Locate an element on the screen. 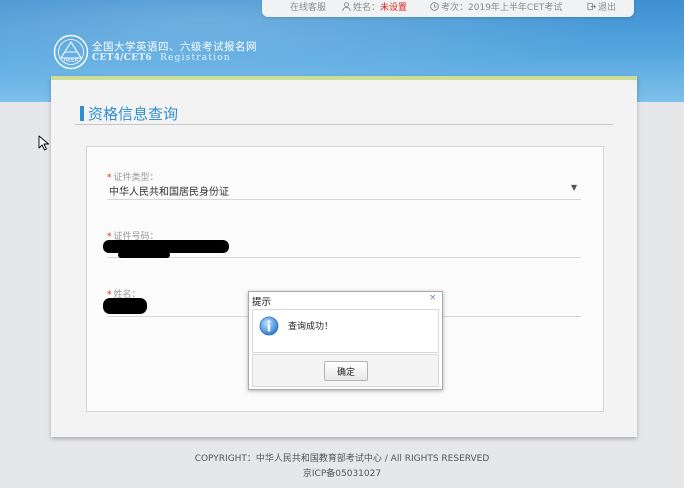 This screenshot has height=488, width=684. logout-icon is located at coordinates (591, 6).